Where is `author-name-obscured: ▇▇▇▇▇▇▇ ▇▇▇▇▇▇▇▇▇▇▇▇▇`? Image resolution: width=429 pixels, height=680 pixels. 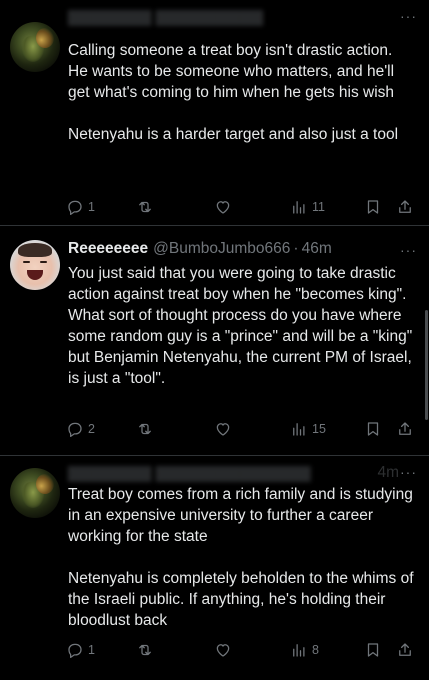 author-name-obscured: ▇▇▇▇▇▇▇ ▇▇▇▇▇▇▇▇▇▇▇▇▇ is located at coordinates (189, 473).